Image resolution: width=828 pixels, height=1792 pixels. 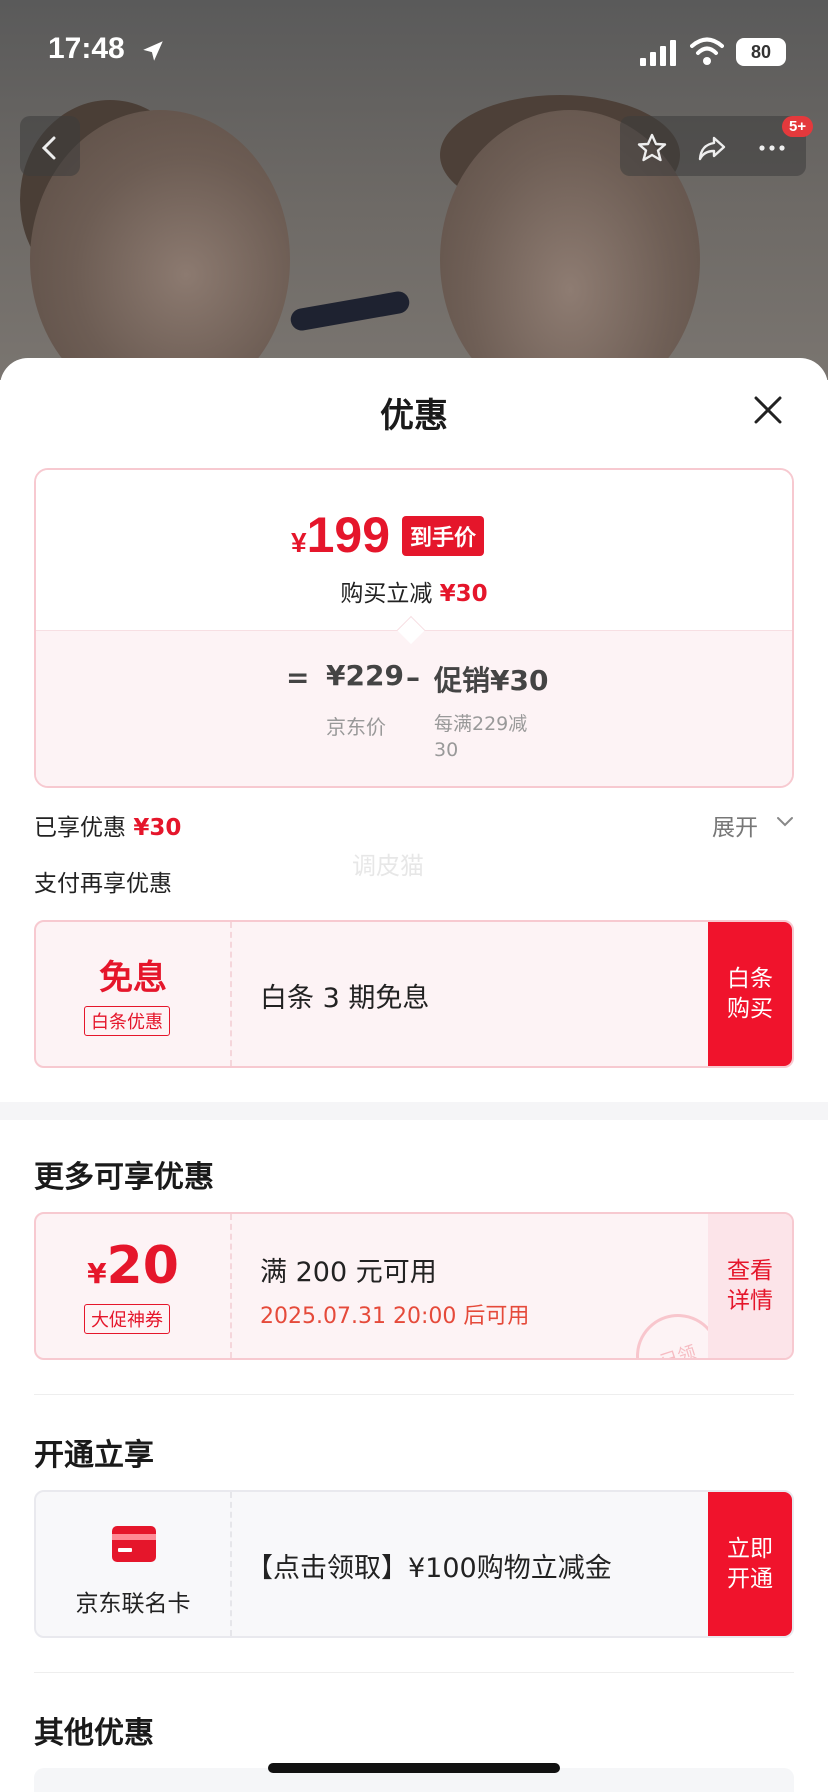 What do you see at coordinates (658, 53) in the screenshot?
I see `signal-icon` at bounding box center [658, 53].